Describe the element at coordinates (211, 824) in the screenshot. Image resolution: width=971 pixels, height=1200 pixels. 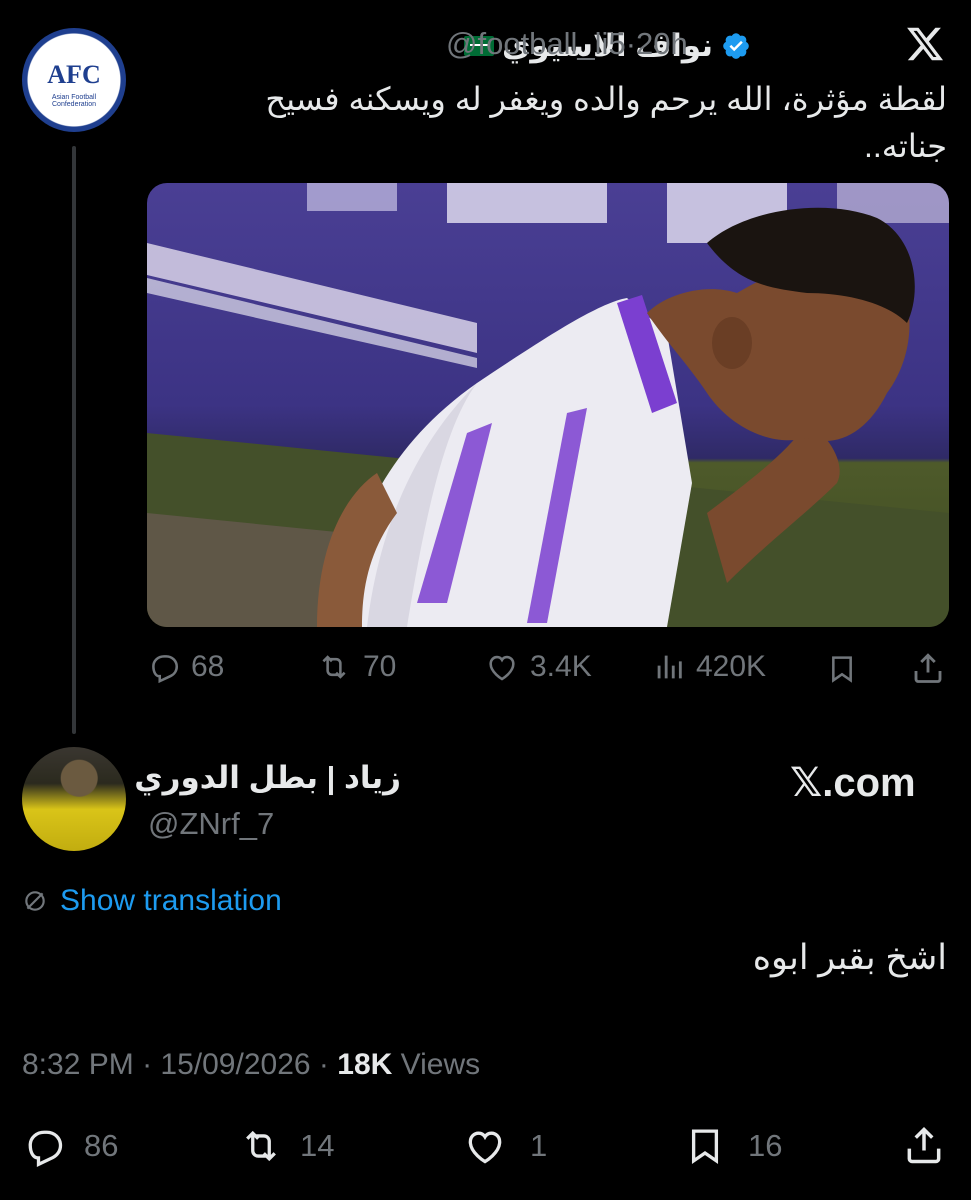
I see `reply-handle: @ZNrf_7` at that location.